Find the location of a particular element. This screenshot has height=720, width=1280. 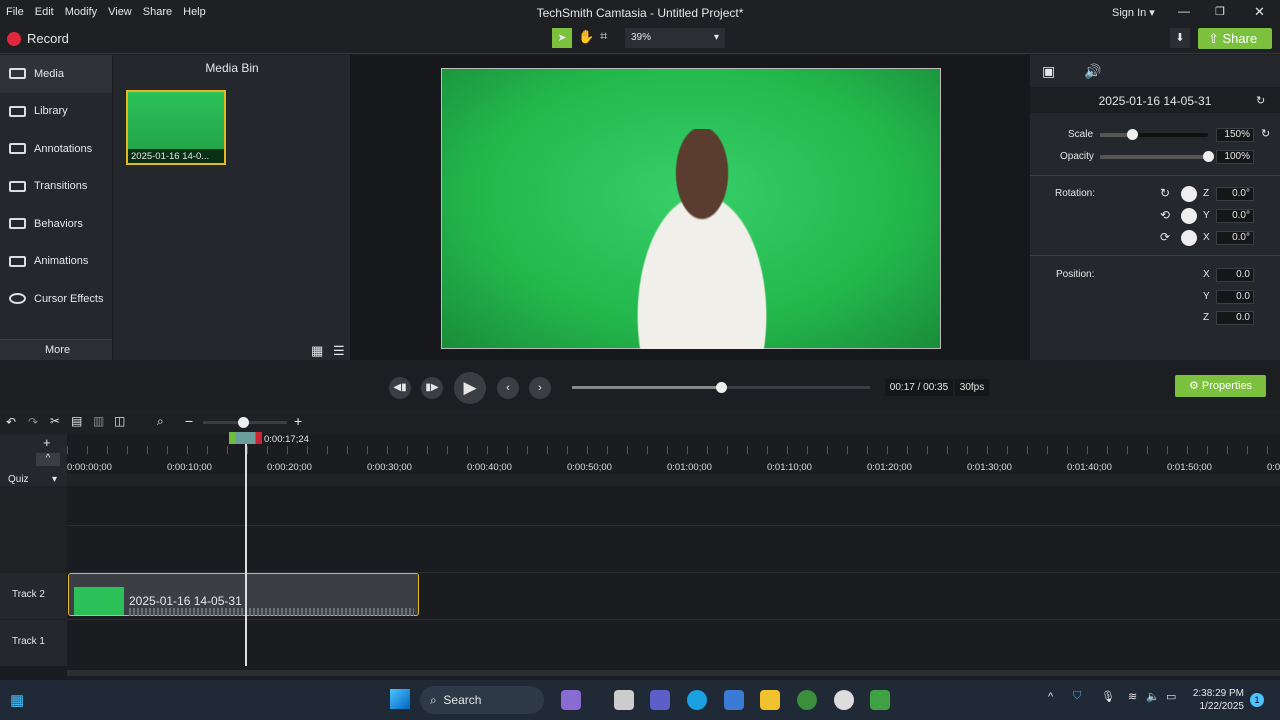

nav-cursor-effects: Cursor Effects is located at coordinates (56, 299).